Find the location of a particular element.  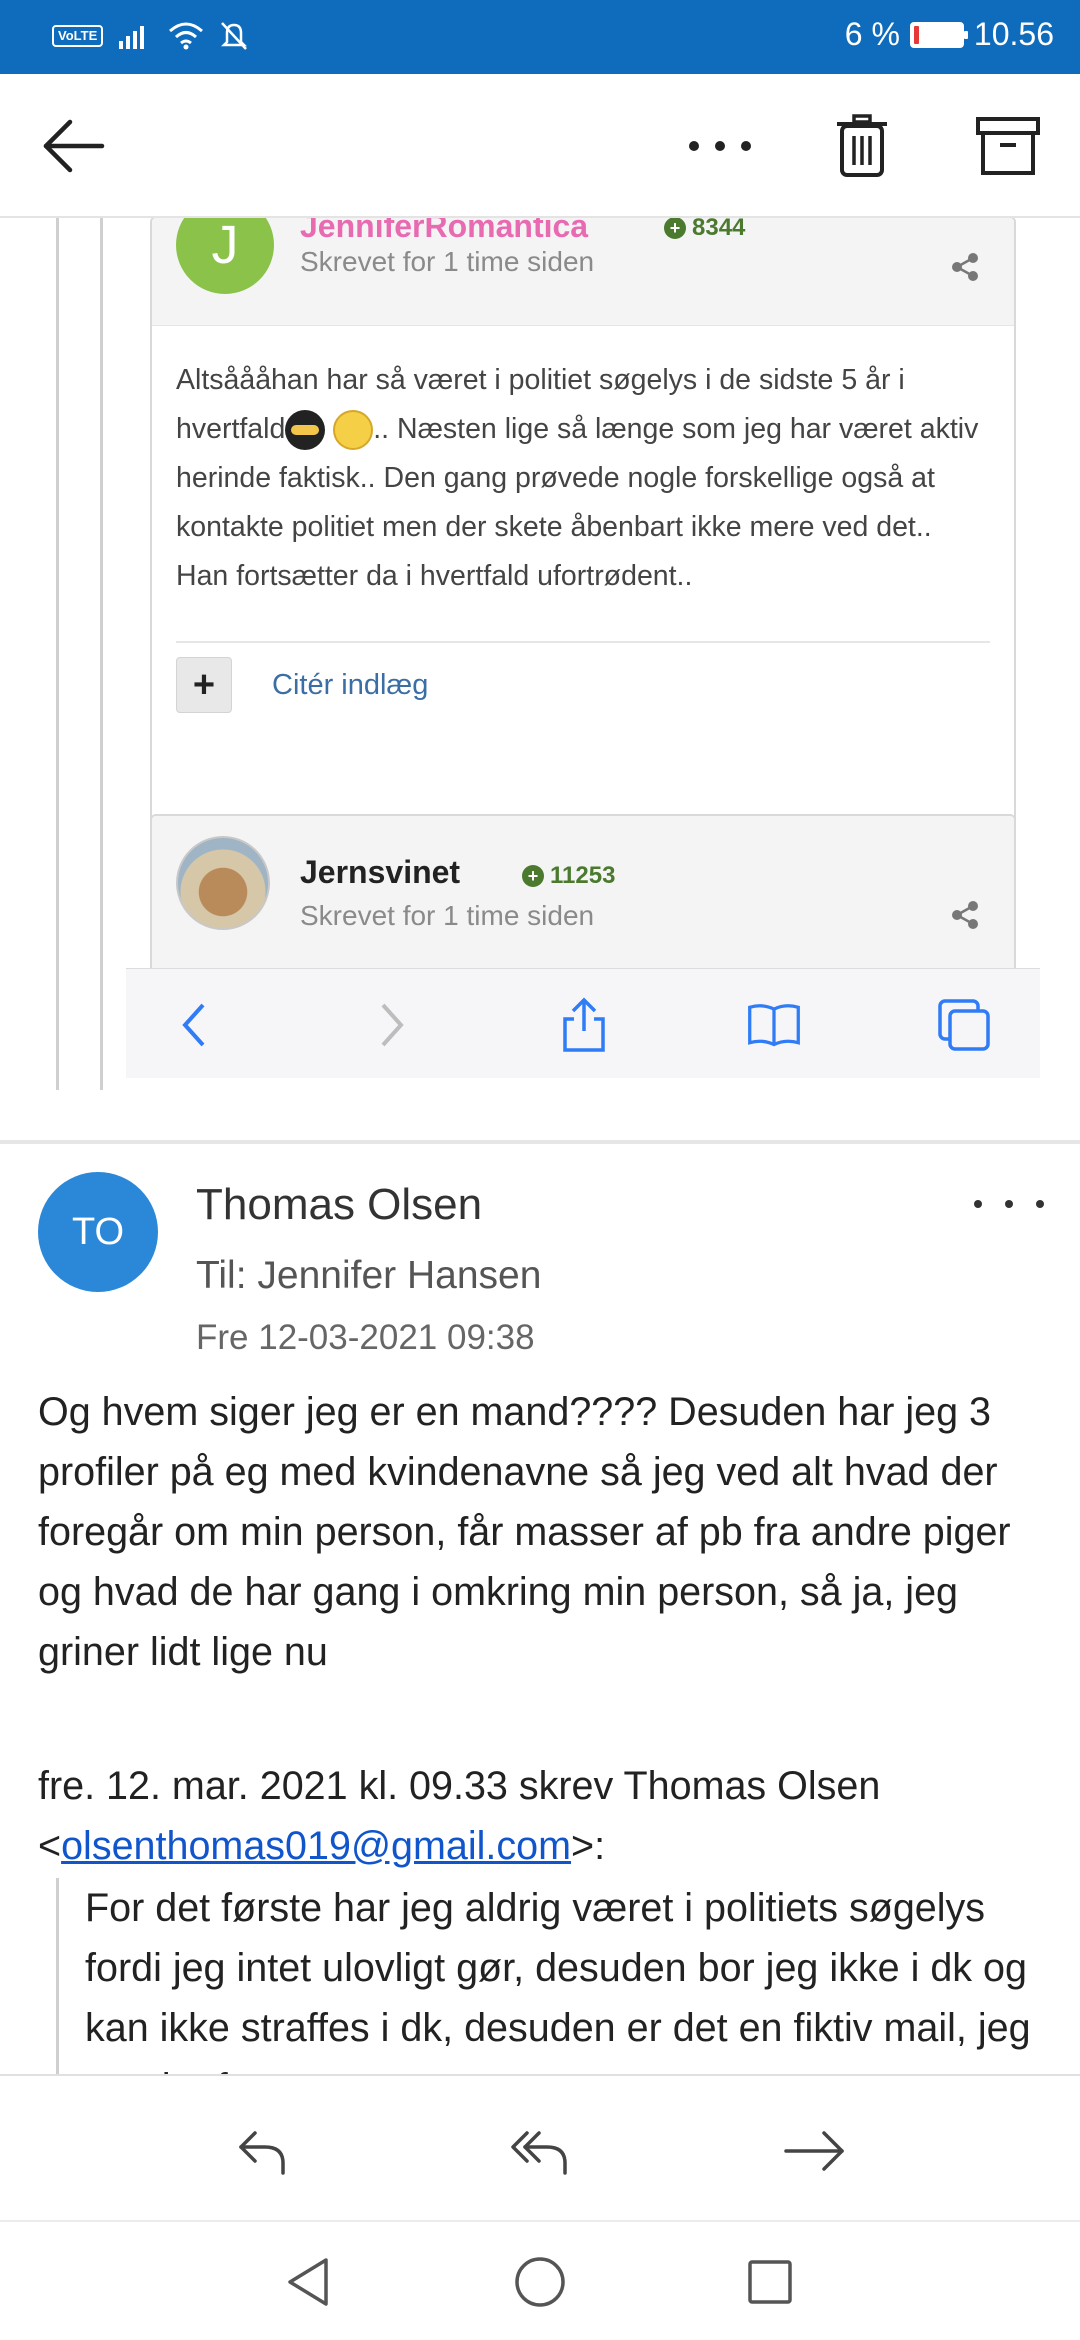

nav-back-button is located at coordinates (308, 2282).